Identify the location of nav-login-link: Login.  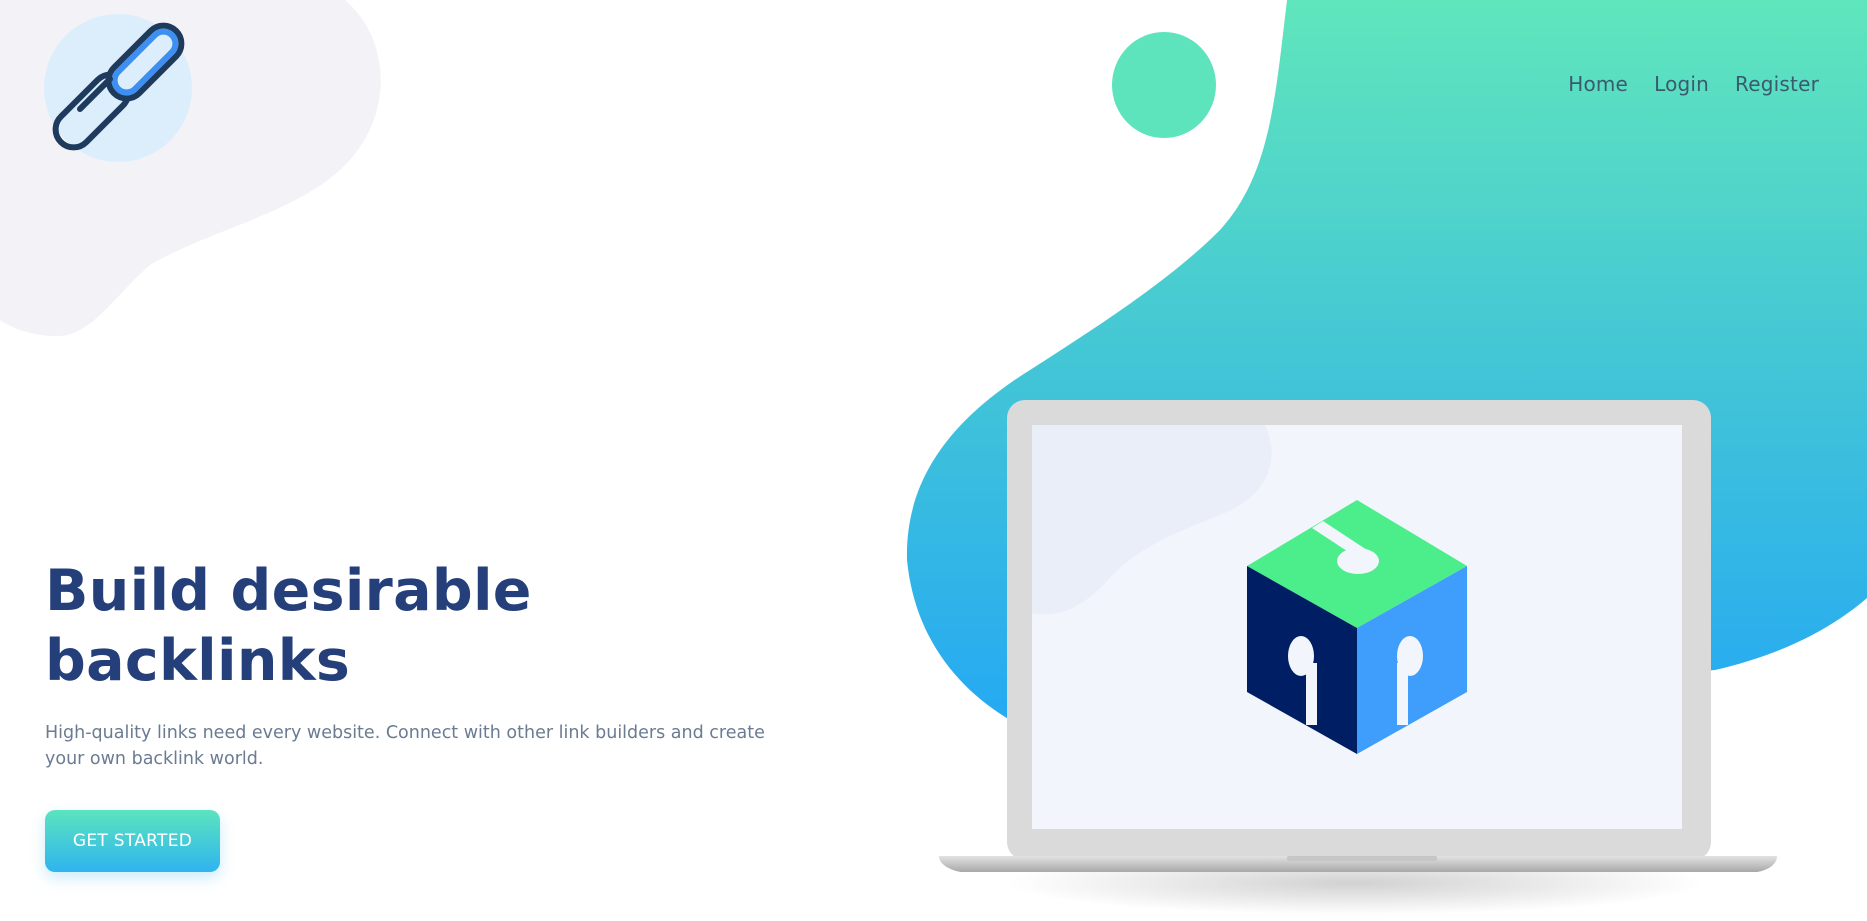
(1681, 84).